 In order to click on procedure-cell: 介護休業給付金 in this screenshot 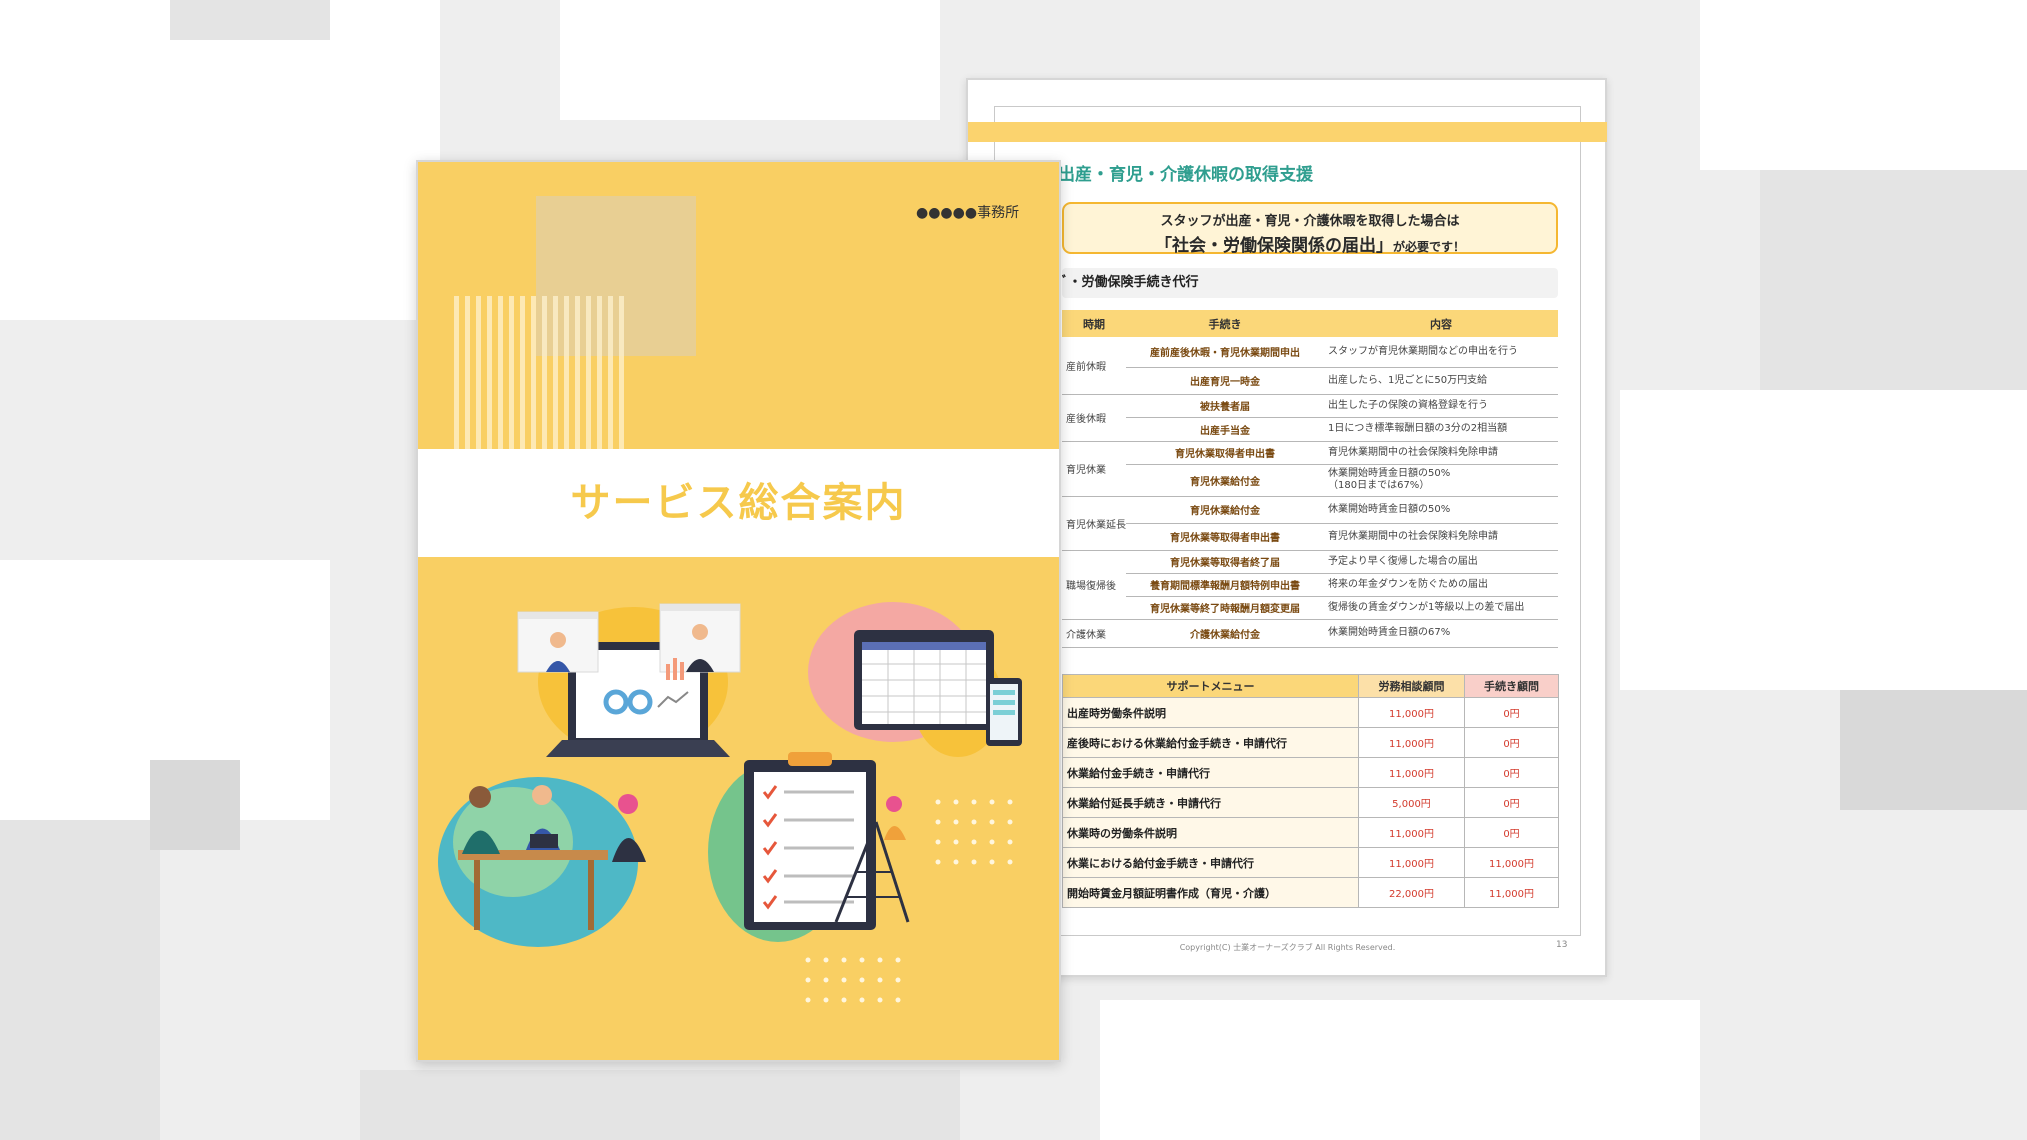, I will do `click(1225, 633)`.